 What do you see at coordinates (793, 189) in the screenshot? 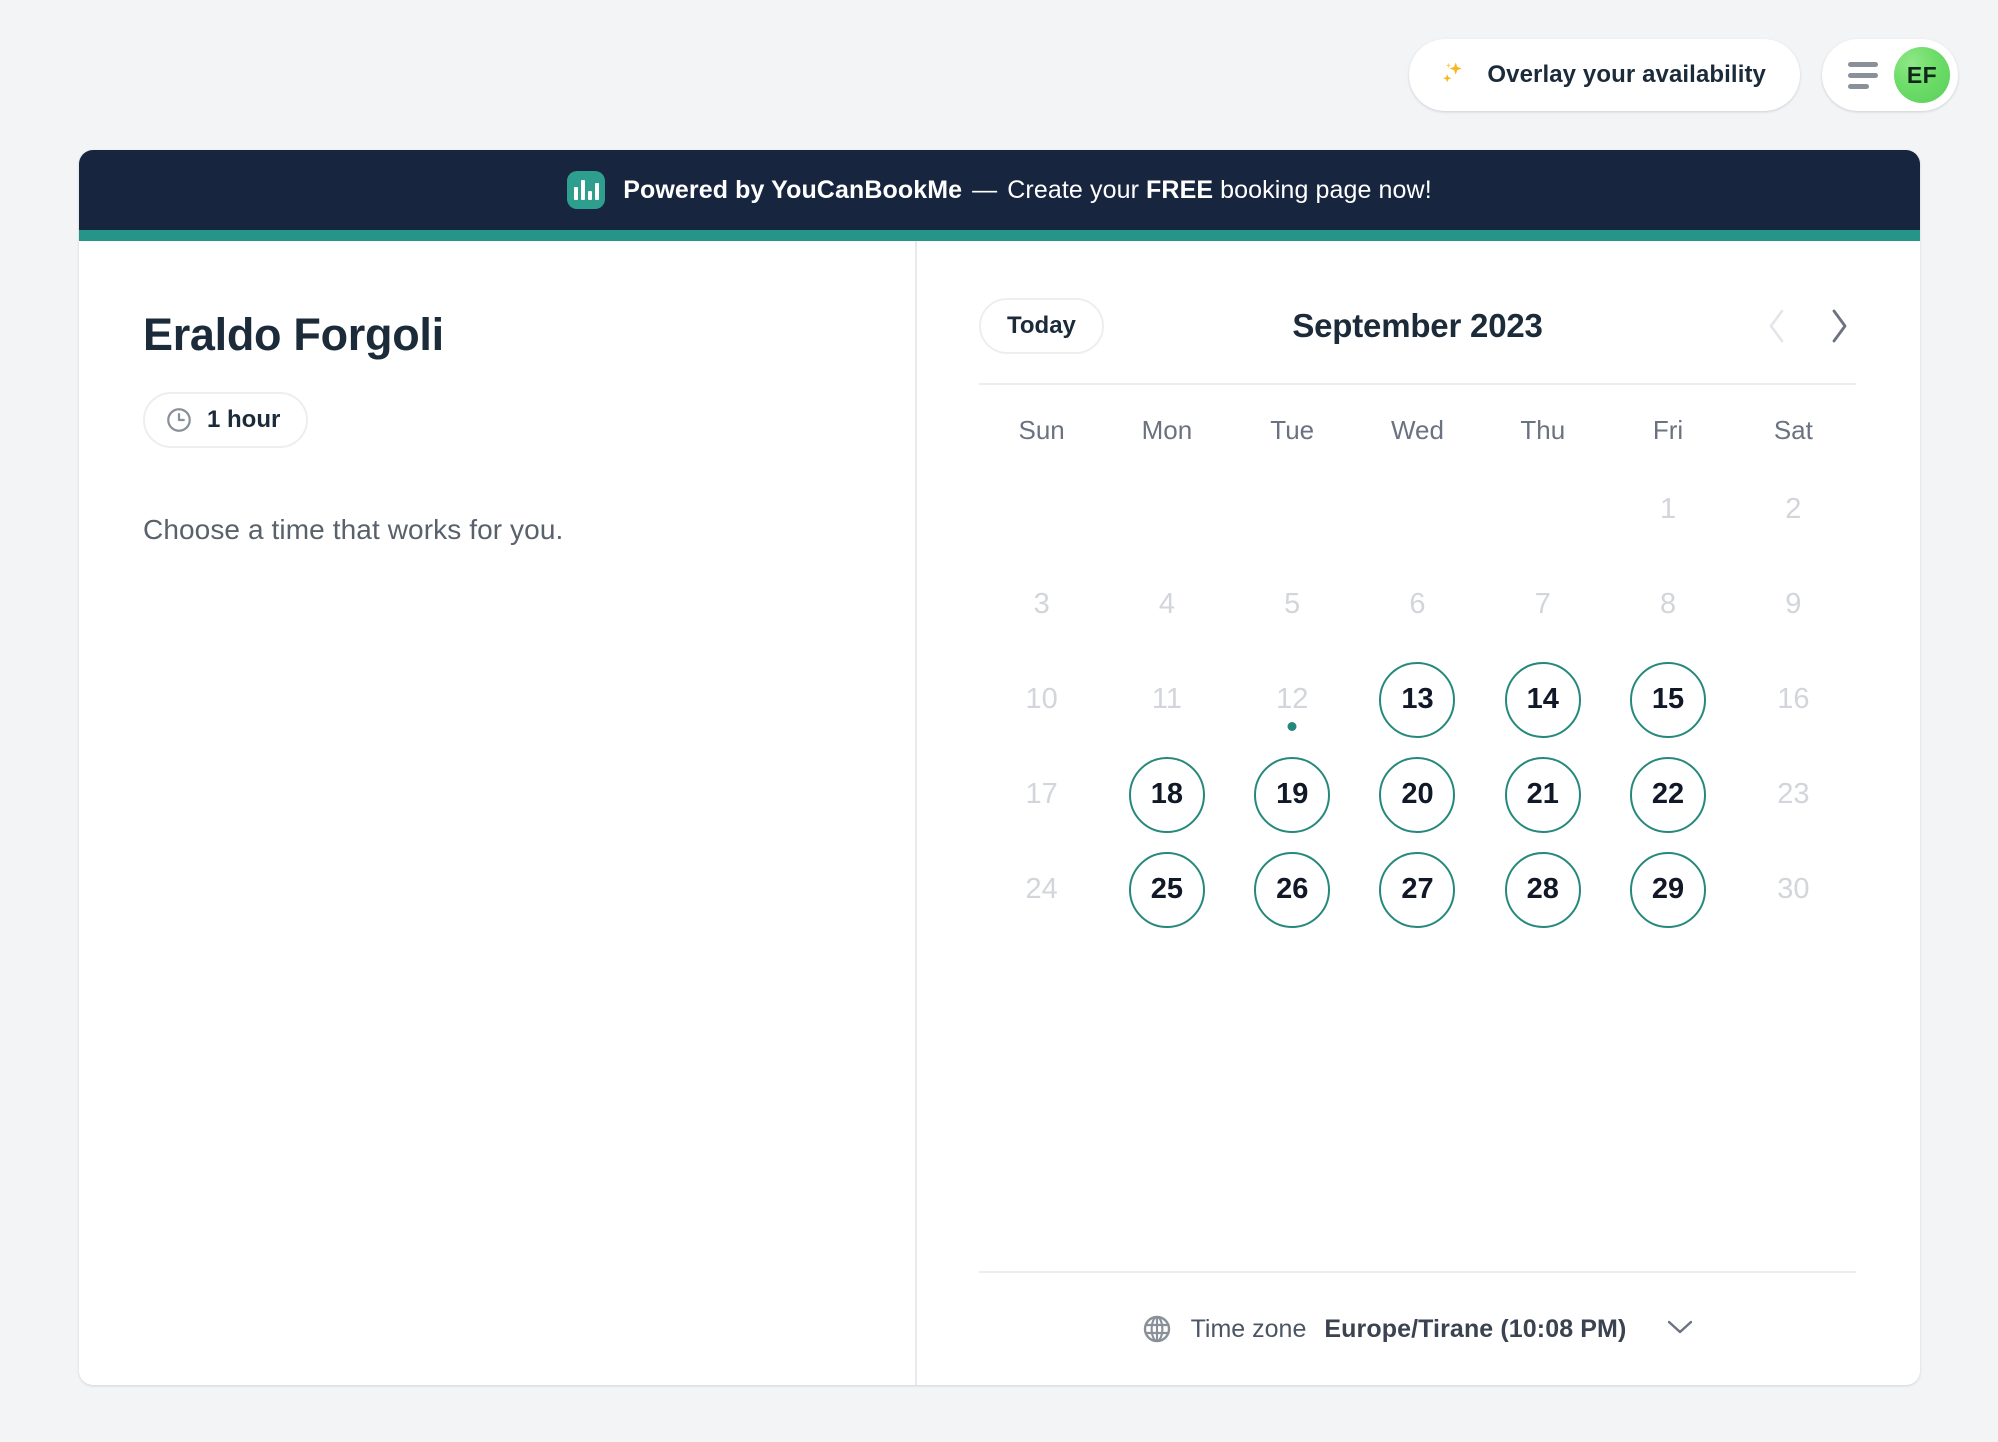
I see `promo-prefix: Powered by YouCanBookMe` at bounding box center [793, 189].